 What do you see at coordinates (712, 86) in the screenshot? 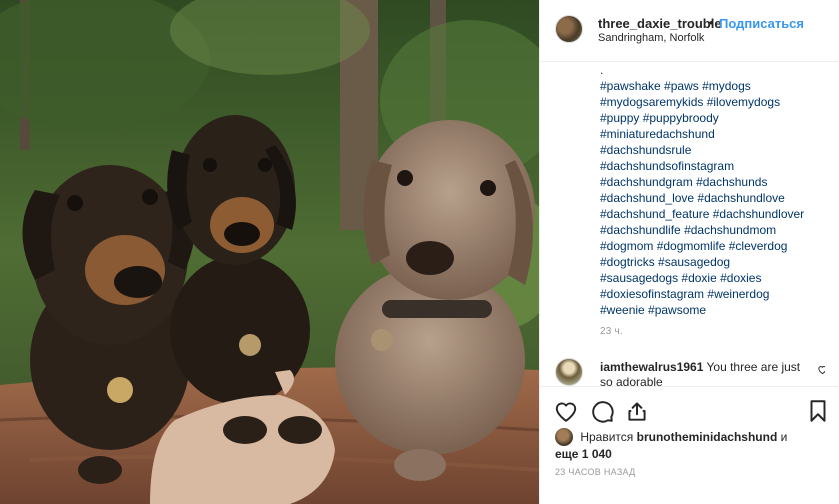
I see `caption-hashtags: #pawshake #paws #mydogs` at bounding box center [712, 86].